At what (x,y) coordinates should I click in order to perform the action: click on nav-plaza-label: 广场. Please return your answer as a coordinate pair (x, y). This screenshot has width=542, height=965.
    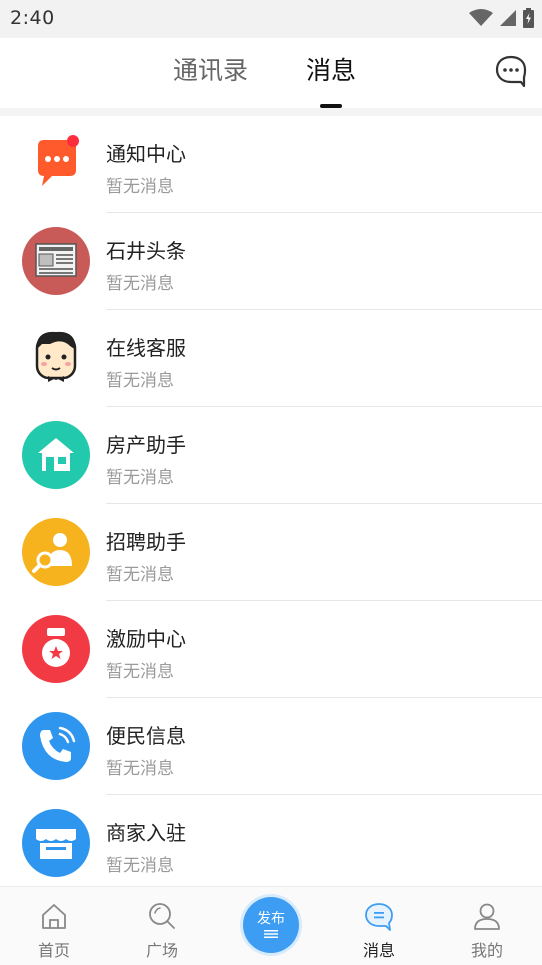
    Looking at the image, I should click on (161, 950).